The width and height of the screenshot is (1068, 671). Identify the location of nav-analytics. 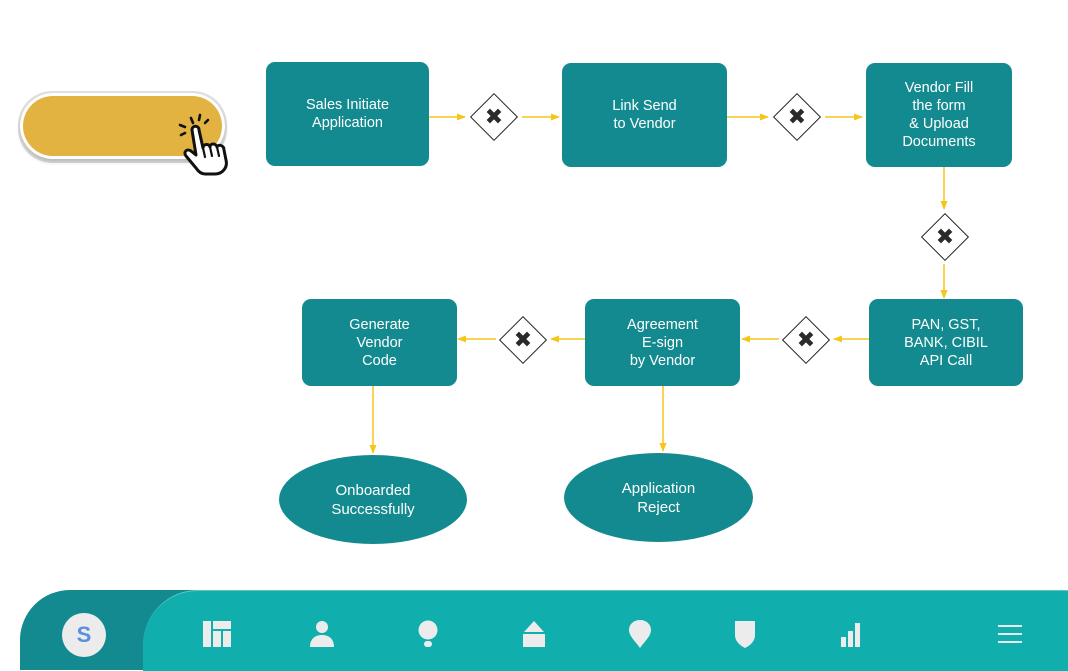
(851, 634).